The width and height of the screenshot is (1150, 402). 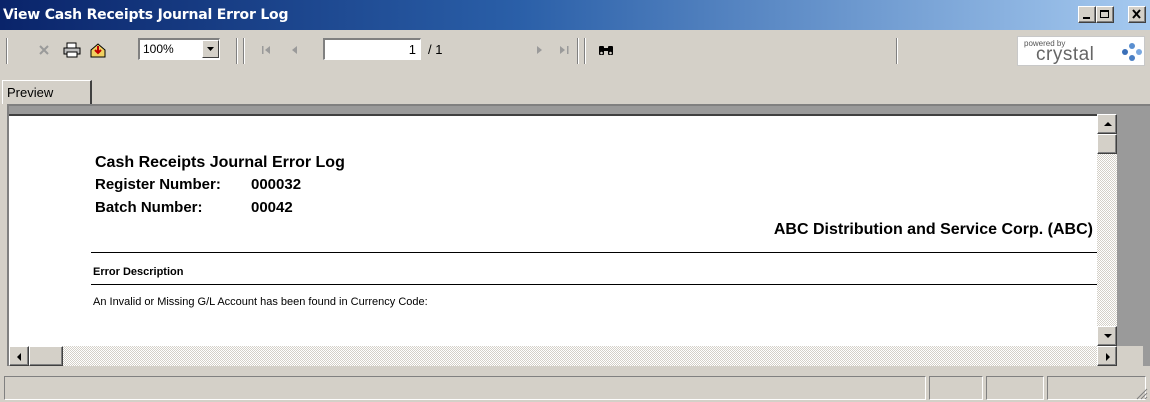 I want to click on scroll-right-button, so click(x=1107, y=356).